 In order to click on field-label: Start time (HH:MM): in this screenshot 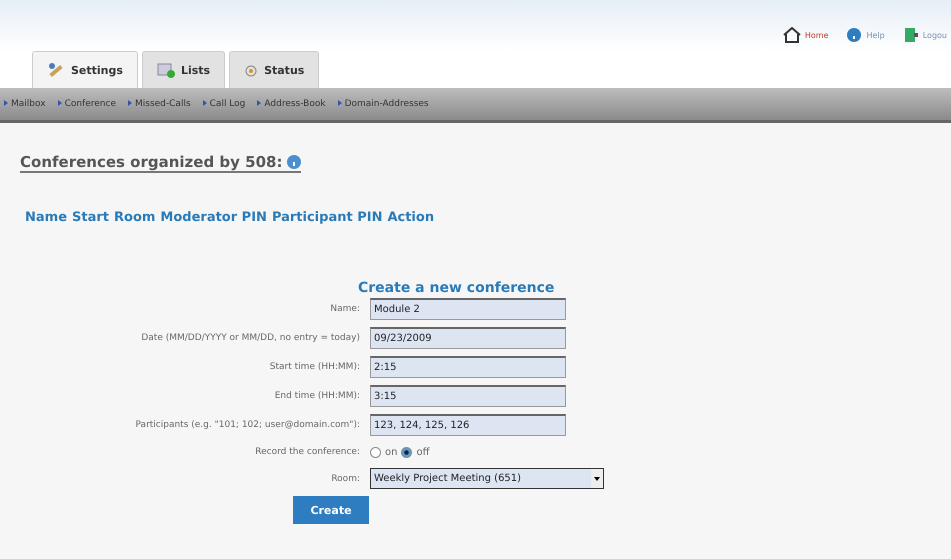, I will do `click(314, 367)`.